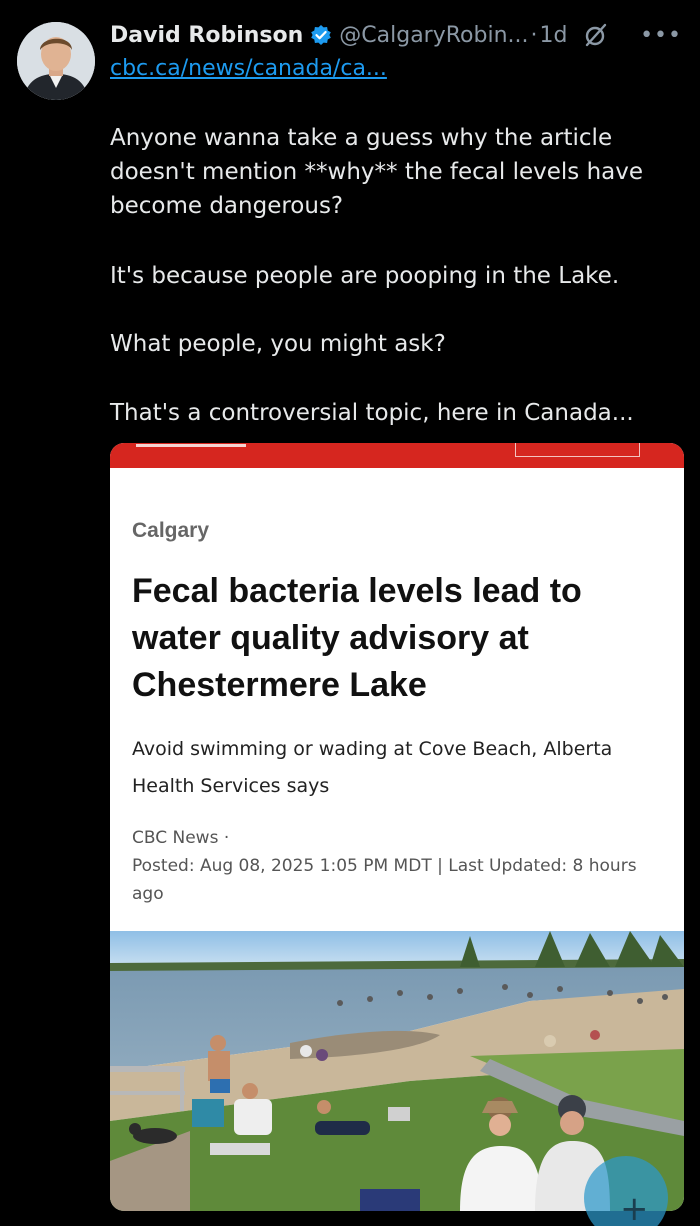 This screenshot has width=700, height=1226. What do you see at coordinates (554, 35) in the screenshot?
I see `tweet-timestamp: 1d` at bounding box center [554, 35].